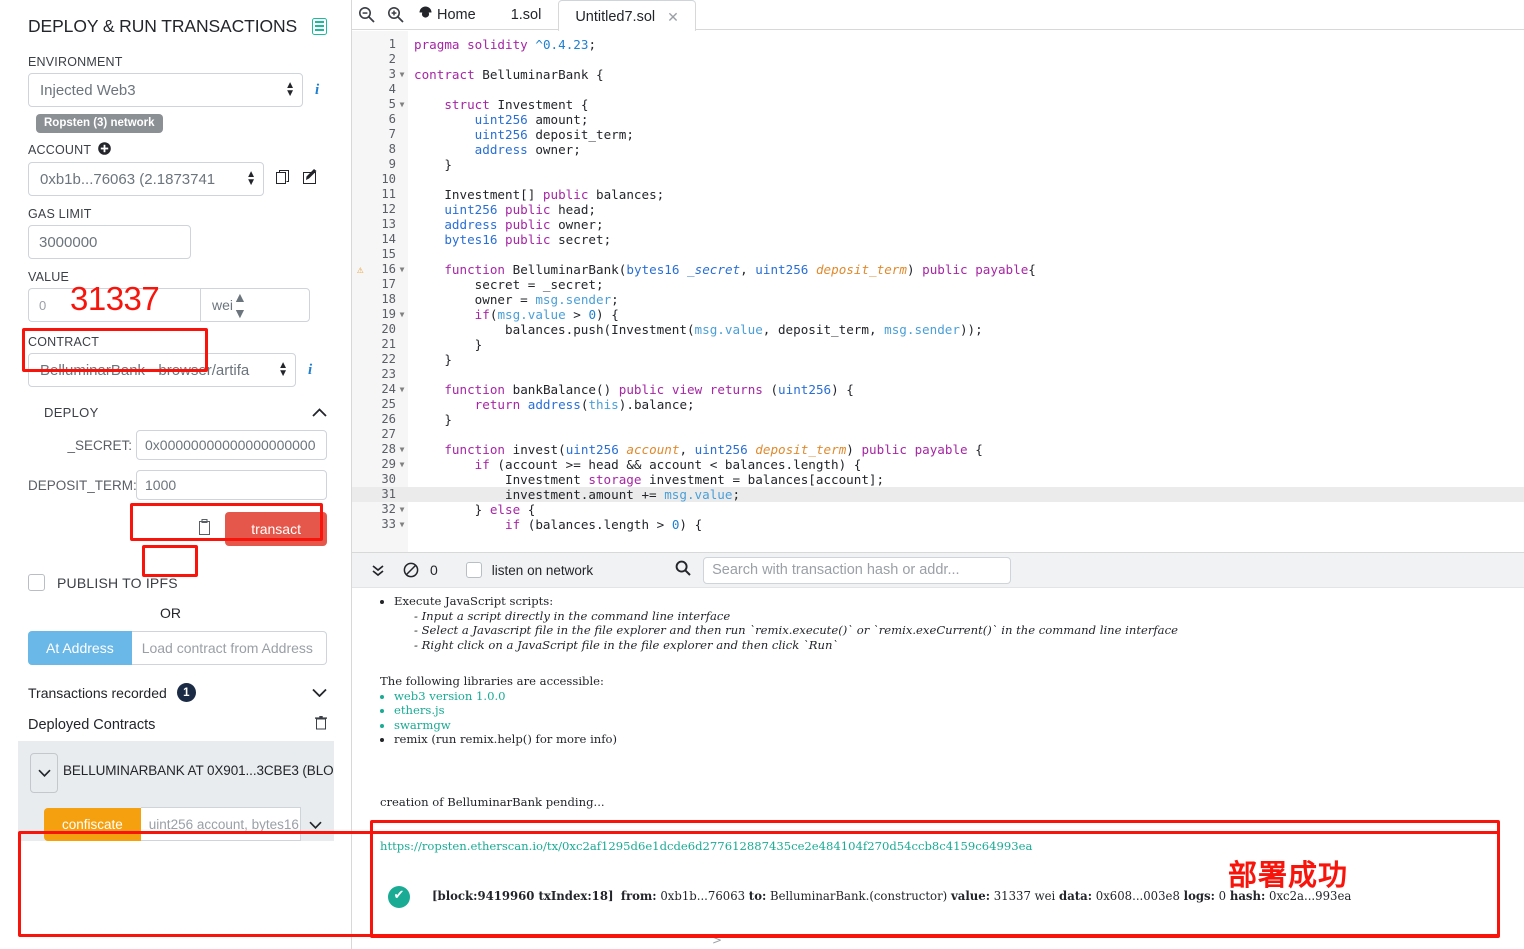 The height and width of the screenshot is (949, 1524). Describe the element at coordinates (220, 824) in the screenshot. I see `confiscate-args-input: uint256 account, bytes16 _s` at that location.